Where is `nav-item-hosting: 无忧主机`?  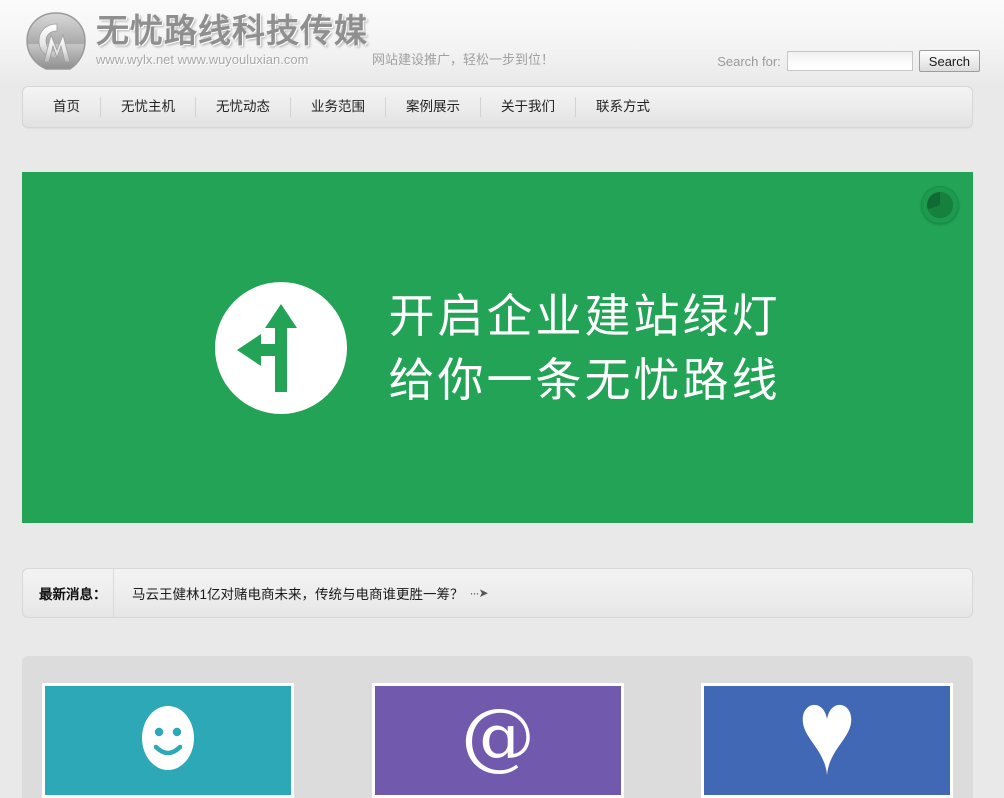 nav-item-hosting: 无忧主机 is located at coordinates (148, 107).